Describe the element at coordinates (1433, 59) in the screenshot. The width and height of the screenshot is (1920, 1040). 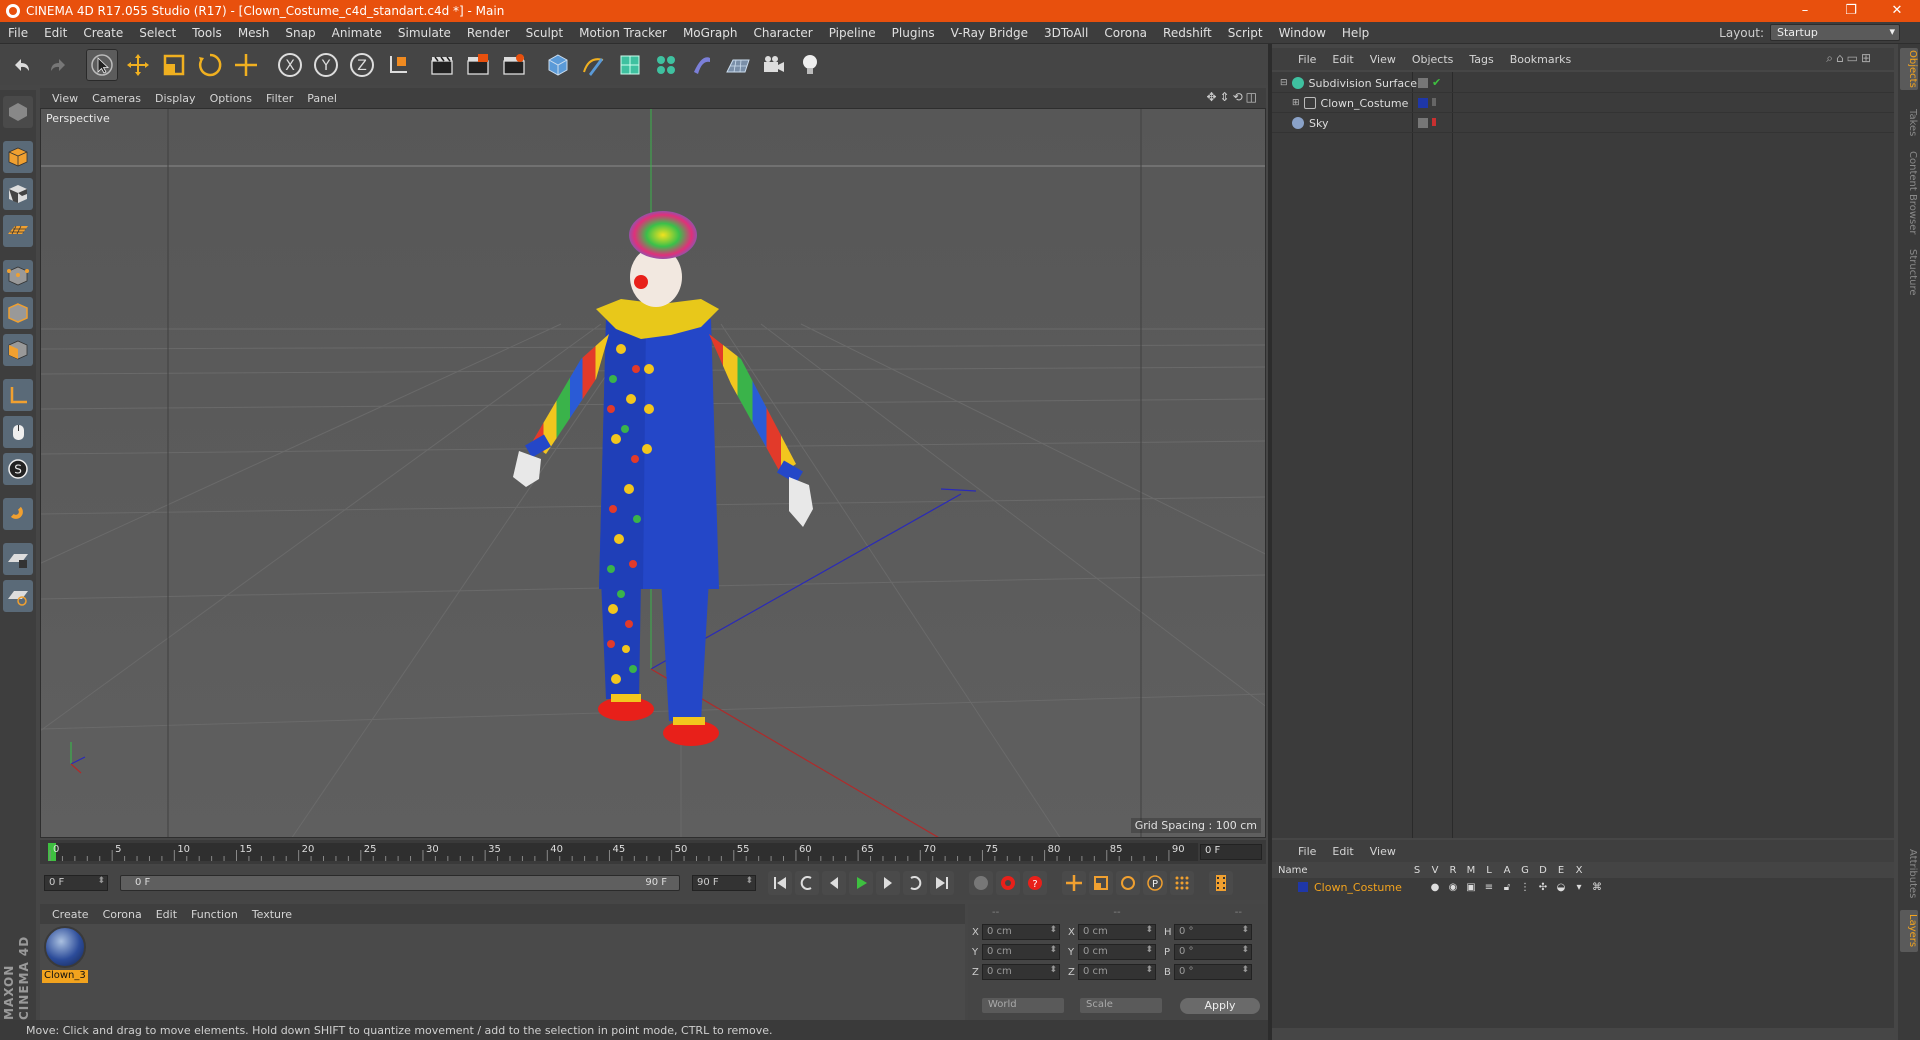
I see `om-menu-objects: Objects` at that location.